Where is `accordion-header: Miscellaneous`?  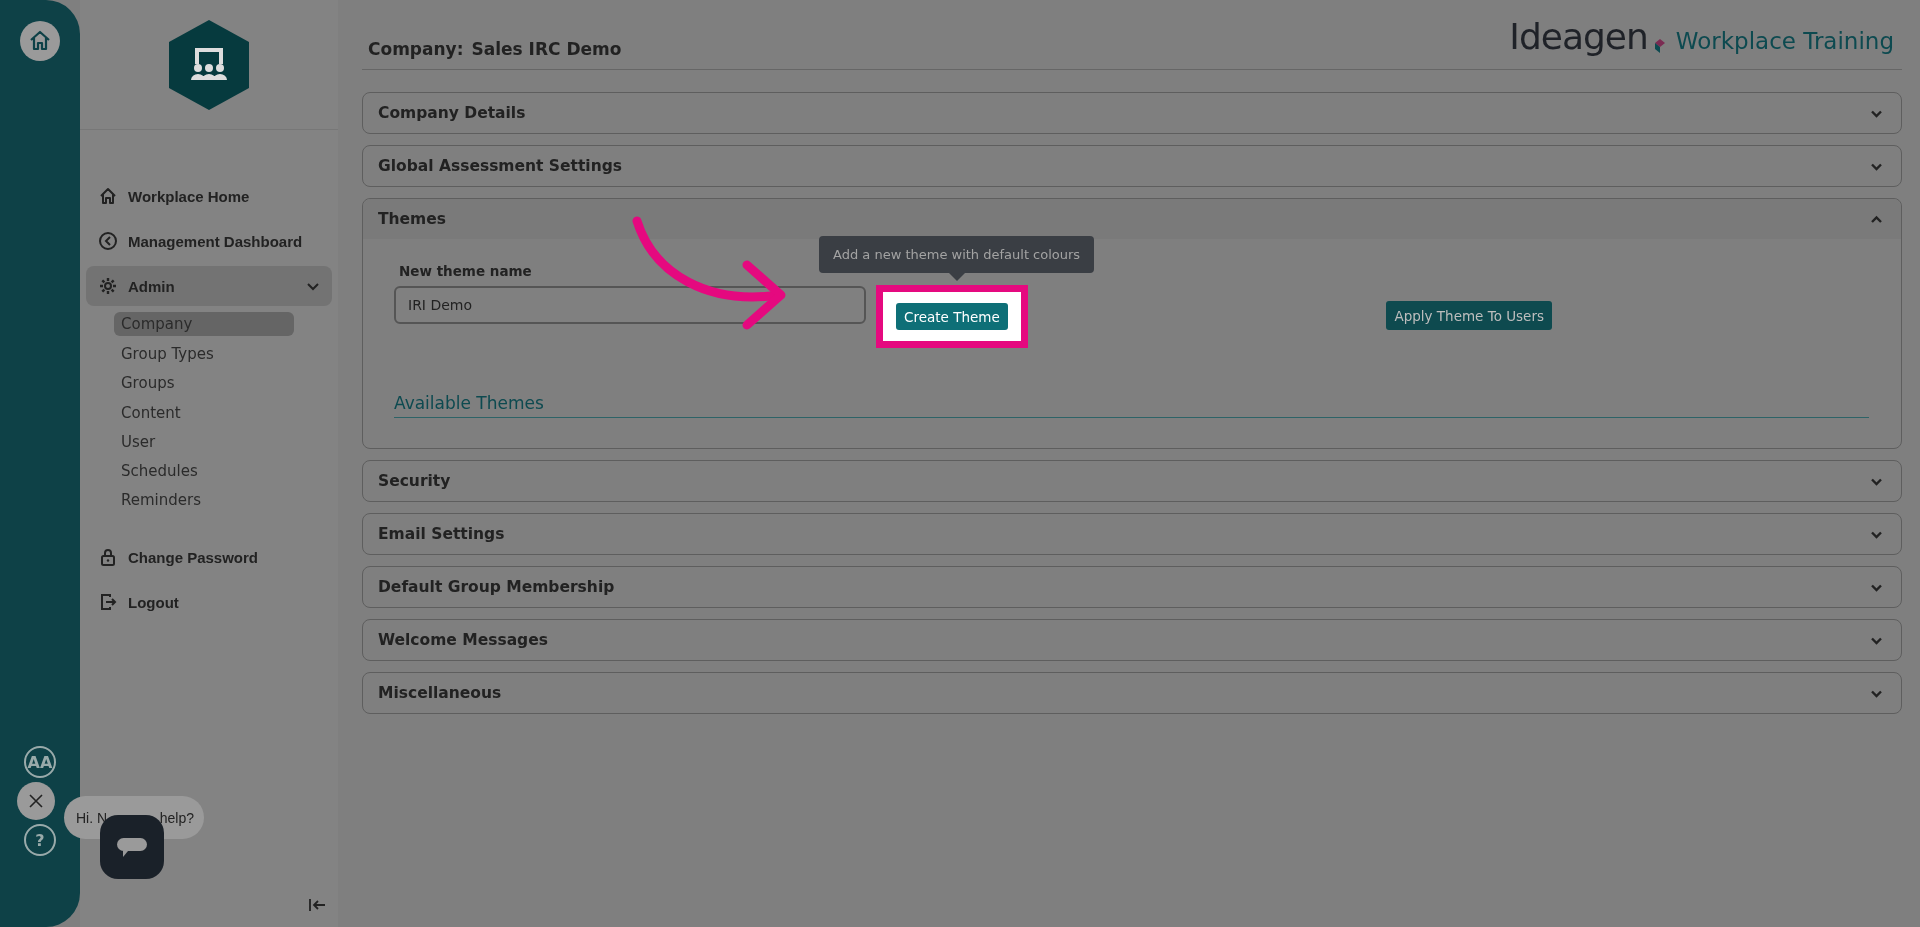 accordion-header: Miscellaneous is located at coordinates (1132, 693).